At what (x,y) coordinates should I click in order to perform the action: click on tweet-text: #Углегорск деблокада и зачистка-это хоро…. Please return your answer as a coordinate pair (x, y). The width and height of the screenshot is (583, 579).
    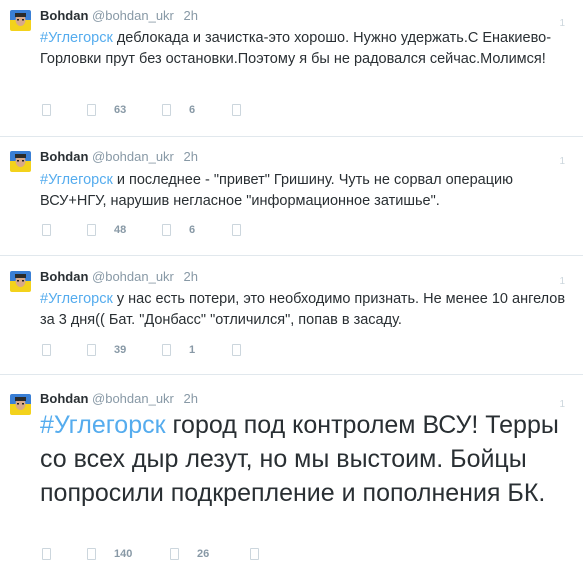
    Looking at the image, I should click on (306, 49).